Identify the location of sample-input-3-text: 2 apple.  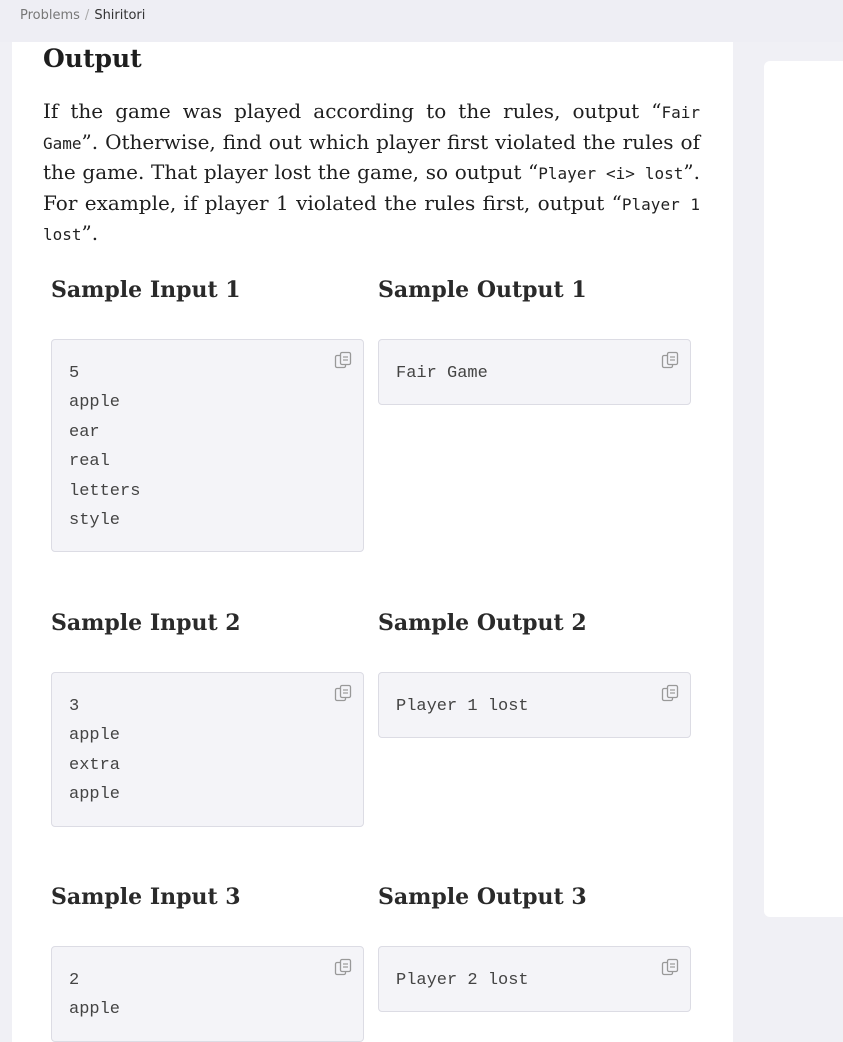
(95, 995).